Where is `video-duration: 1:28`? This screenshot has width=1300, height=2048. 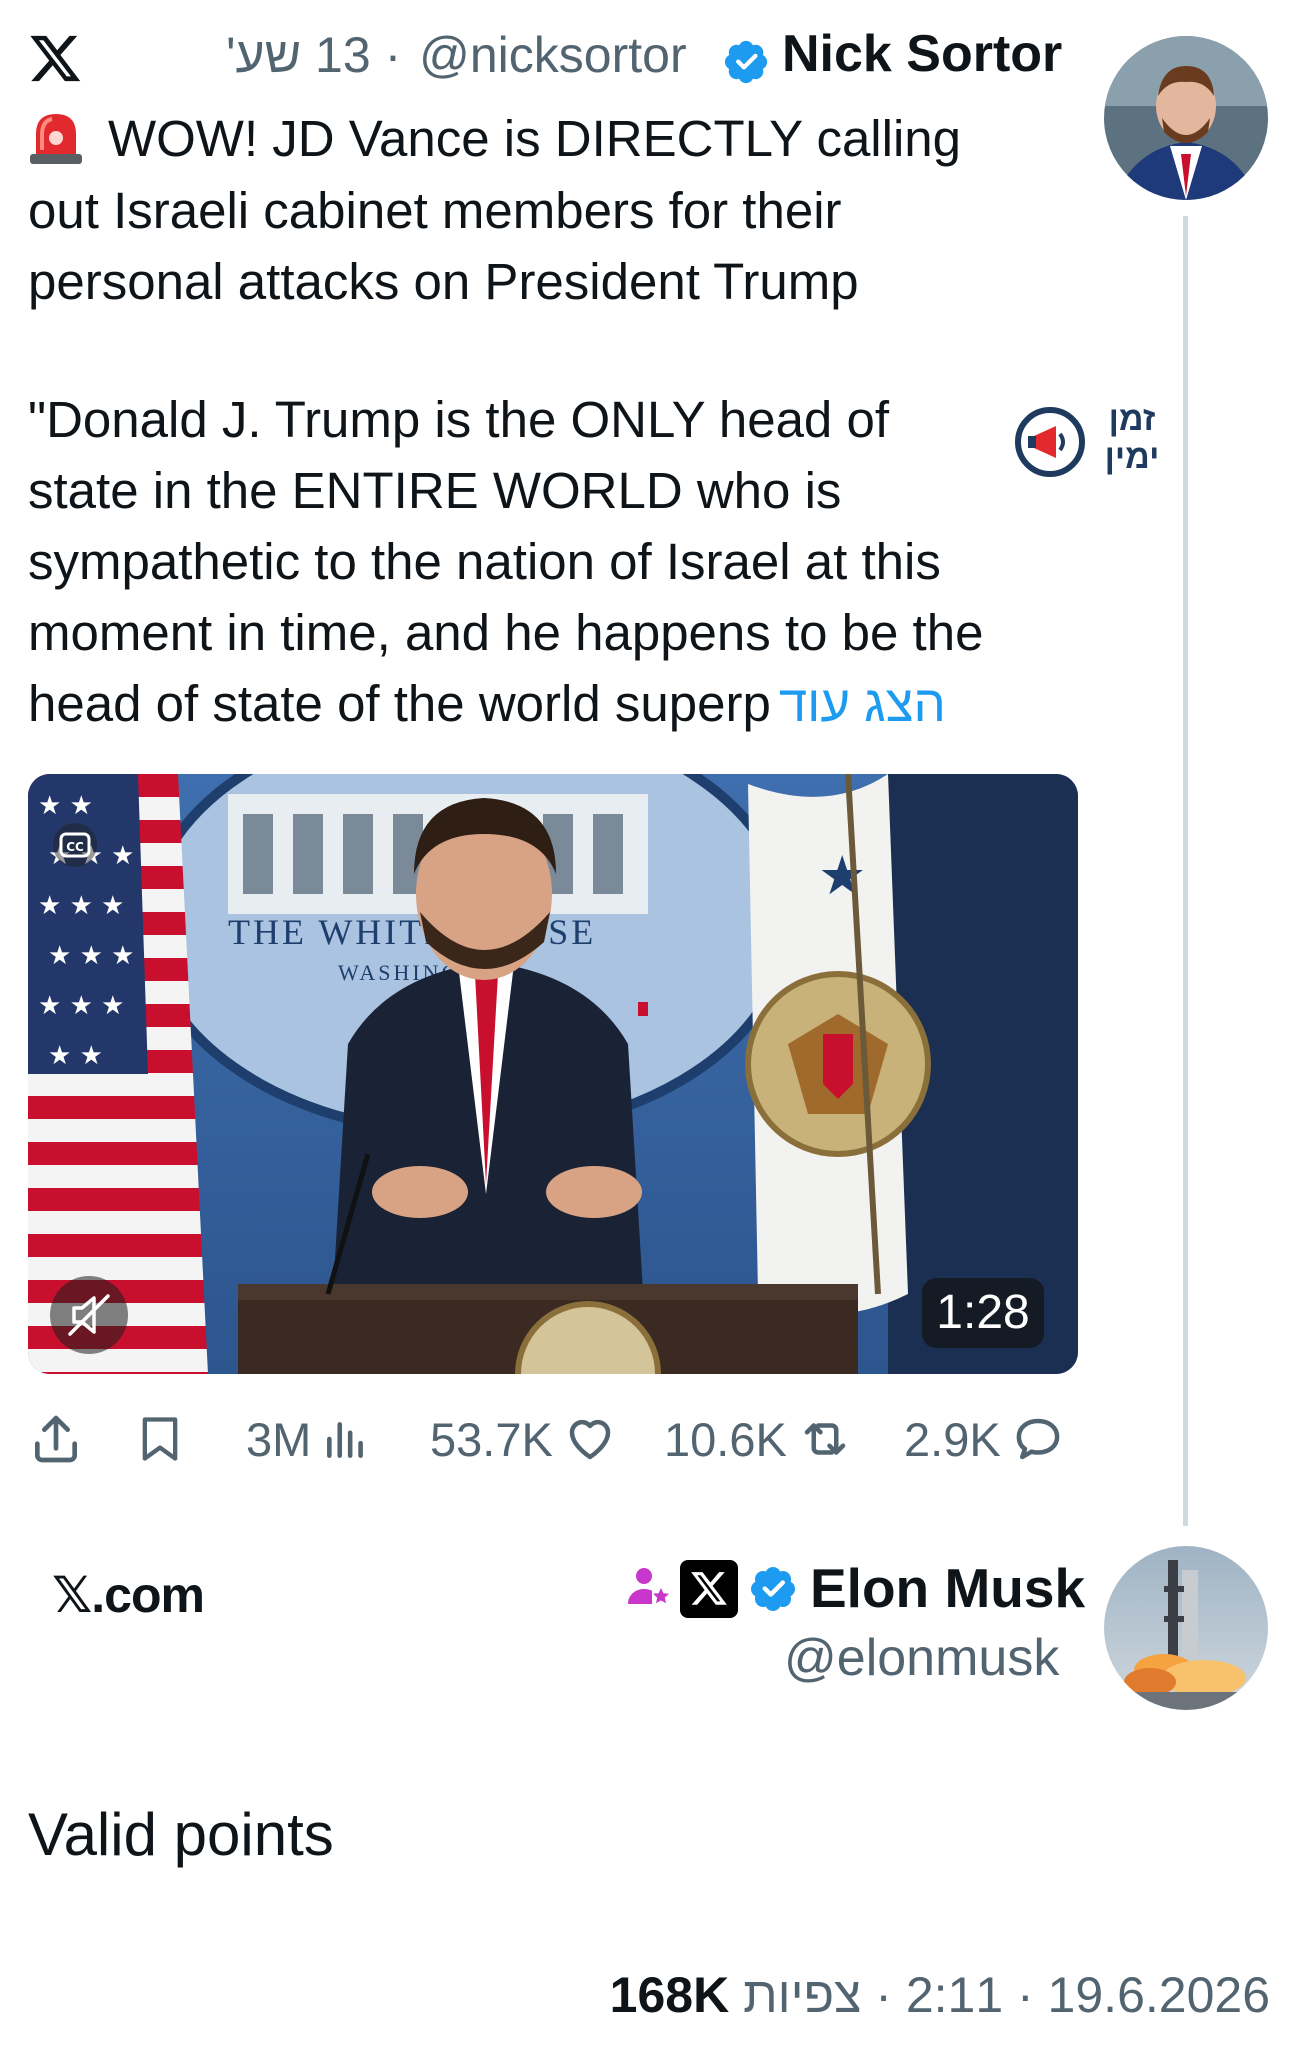
video-duration: 1:28 is located at coordinates (983, 1313).